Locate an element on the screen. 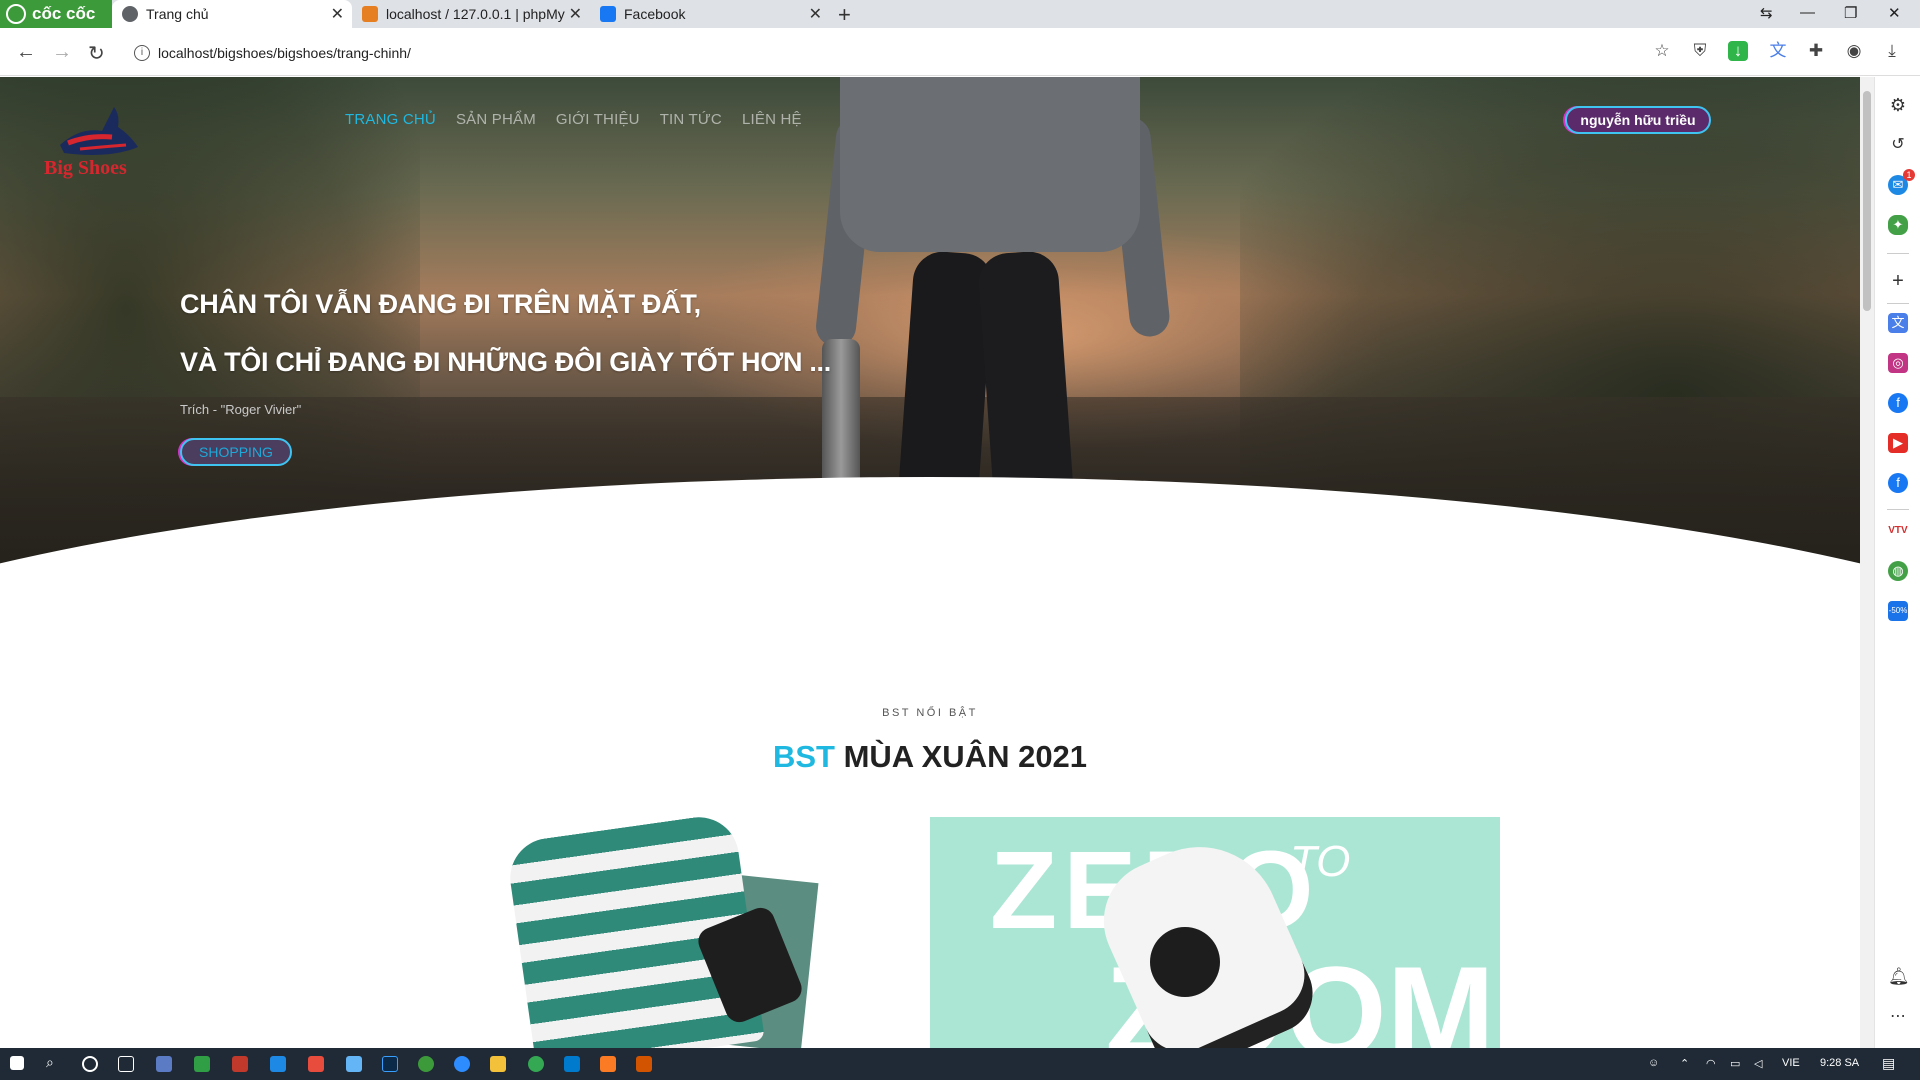 The image size is (1920, 1080). tab-search-icon: ⇆ is located at coordinates (1766, 13).